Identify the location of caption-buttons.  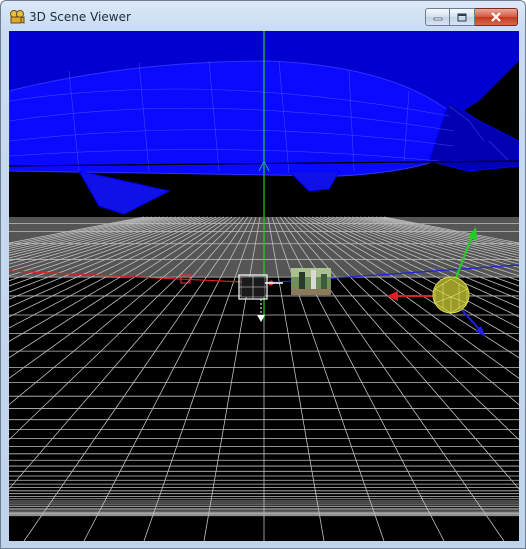
(471, 17).